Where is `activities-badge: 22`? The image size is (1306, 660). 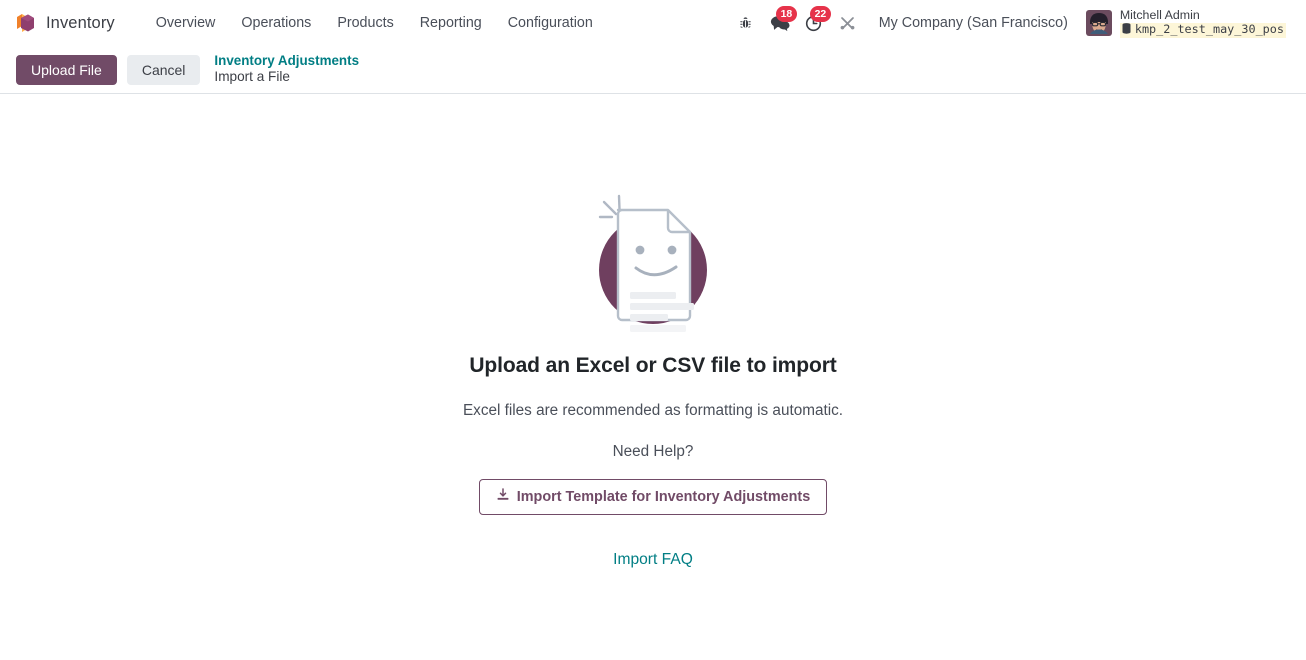 activities-badge: 22 is located at coordinates (820, 14).